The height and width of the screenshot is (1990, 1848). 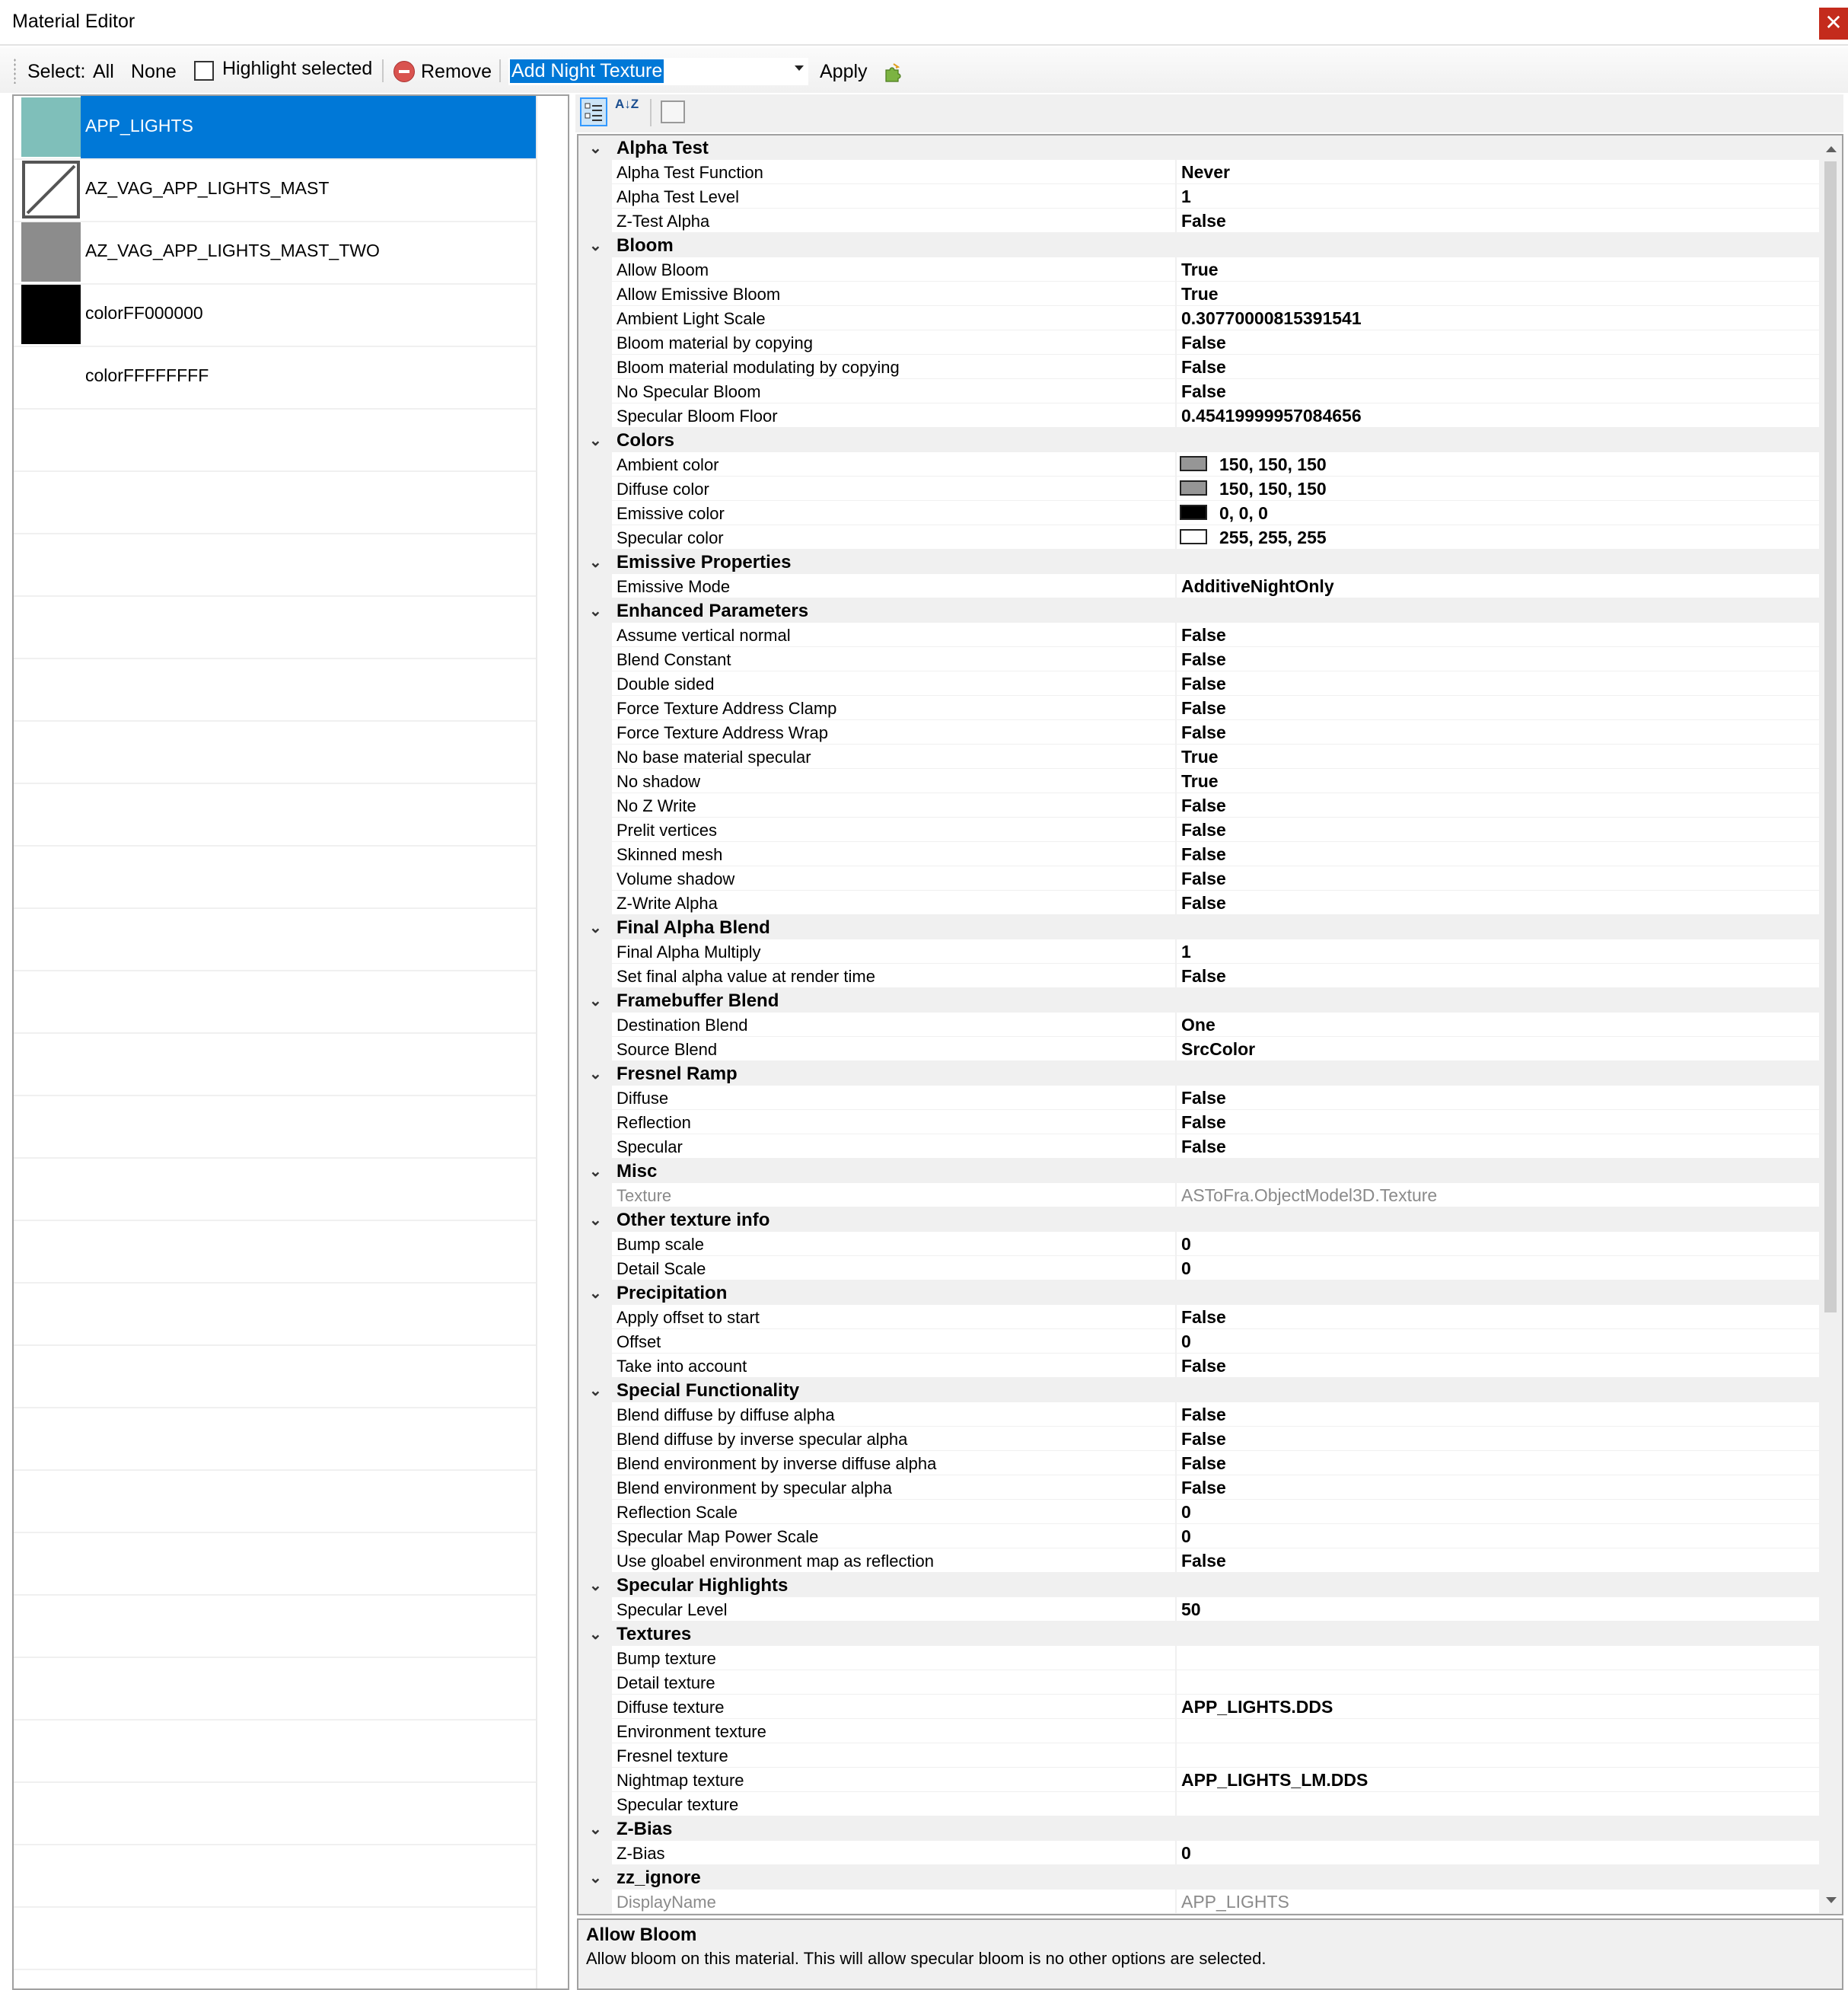 I want to click on property-value: 150, 150, 150, so click(x=1273, y=489).